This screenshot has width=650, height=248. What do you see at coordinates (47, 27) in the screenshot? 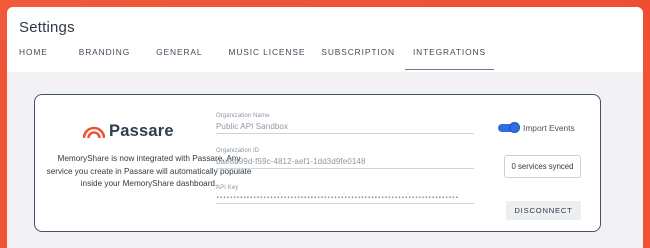
I see `page-title: Settings` at bounding box center [47, 27].